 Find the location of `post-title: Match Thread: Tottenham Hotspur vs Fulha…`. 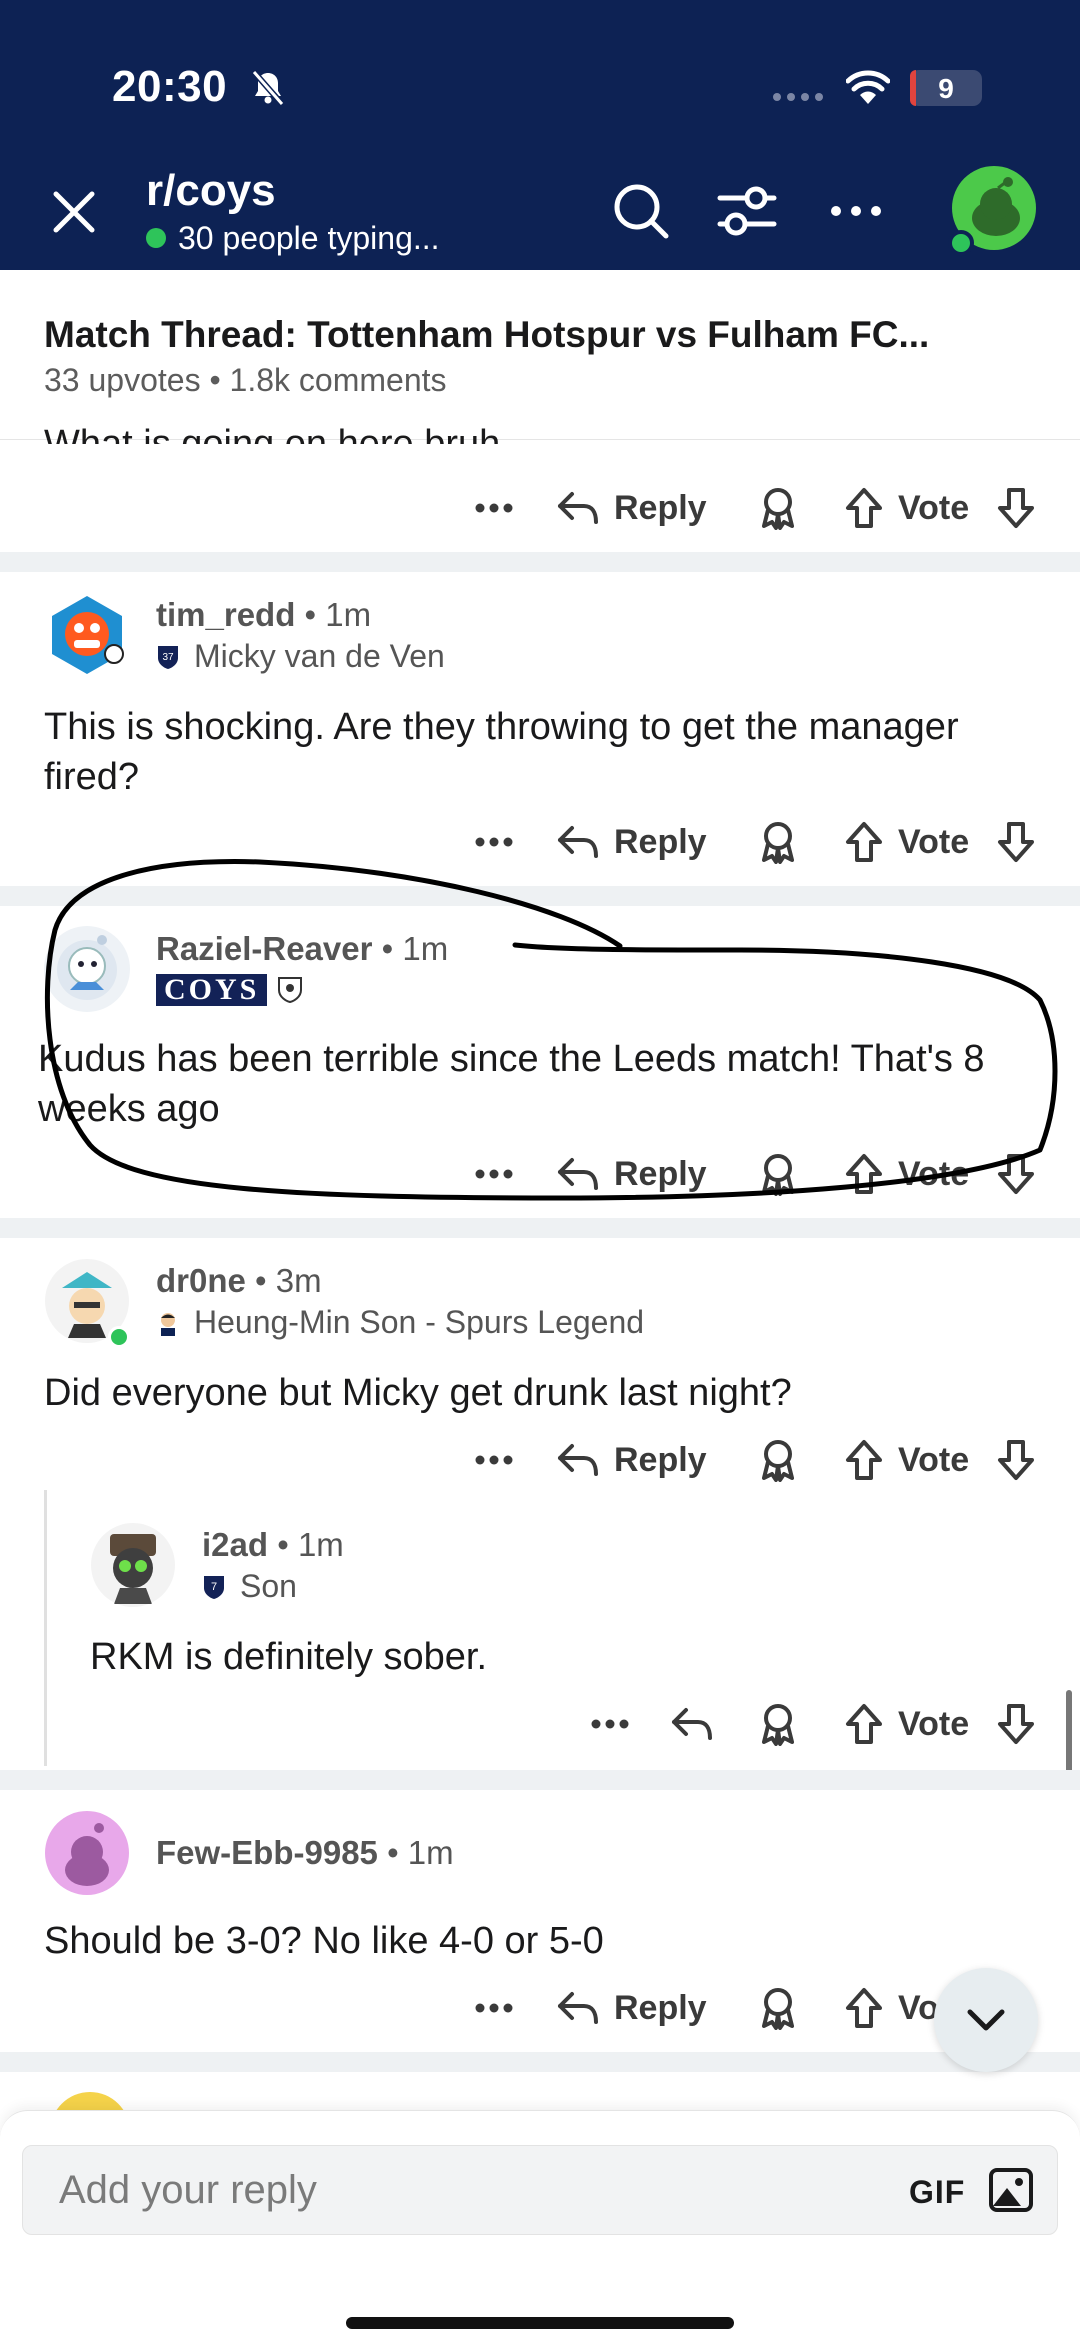

post-title: Match Thread: Tottenham Hotspur vs Fulha… is located at coordinates (486, 335).